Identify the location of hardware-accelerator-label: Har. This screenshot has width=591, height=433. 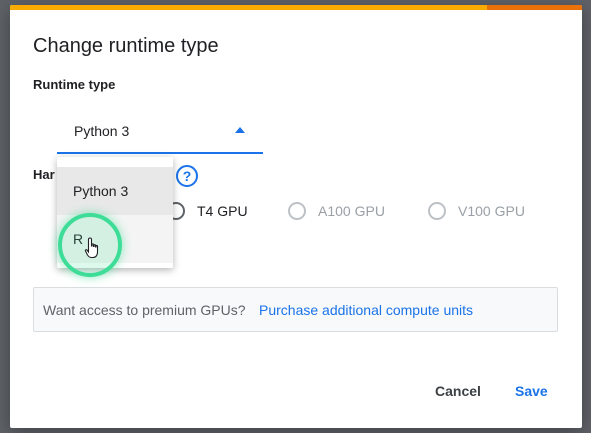
(44, 174).